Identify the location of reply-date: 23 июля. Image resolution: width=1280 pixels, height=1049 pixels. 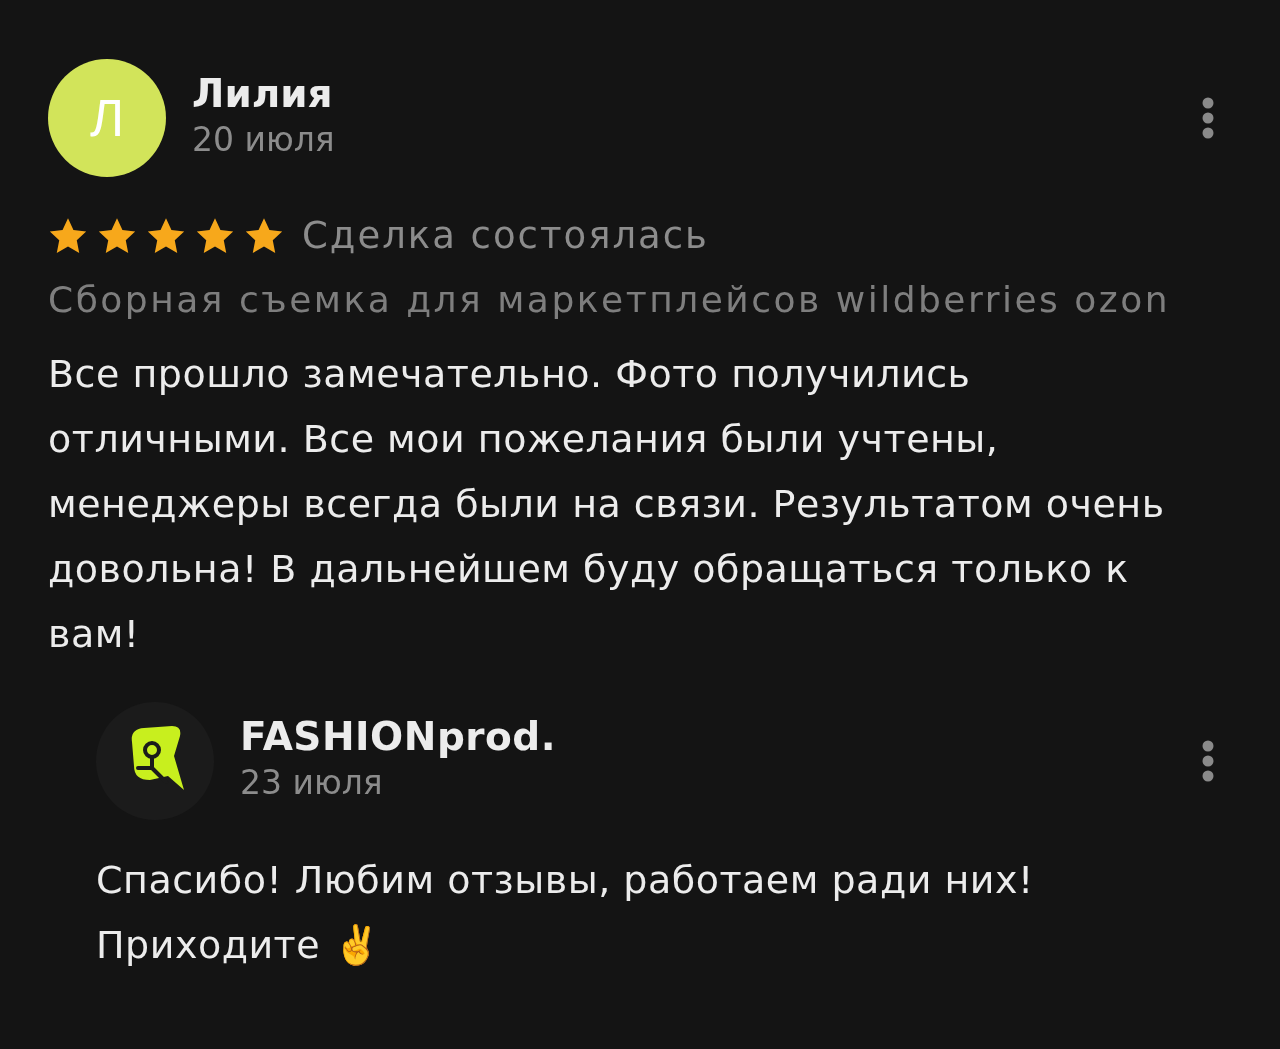
(312, 783).